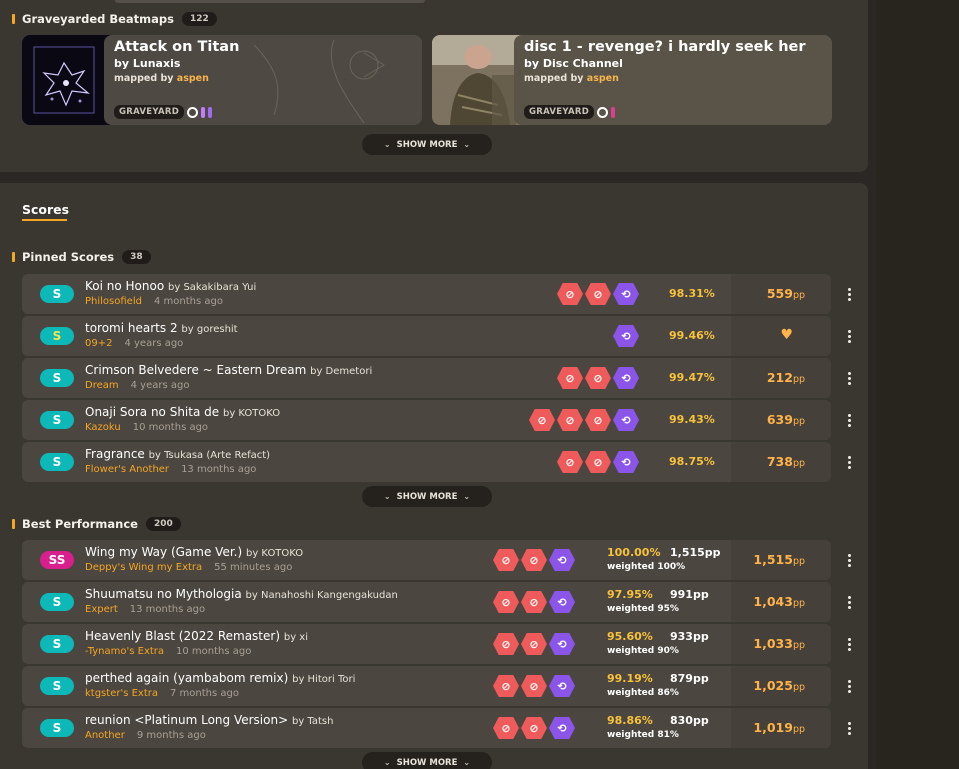 The image size is (959, 769). What do you see at coordinates (171, 735) in the screenshot?
I see `score-time: 9 months ago` at bounding box center [171, 735].